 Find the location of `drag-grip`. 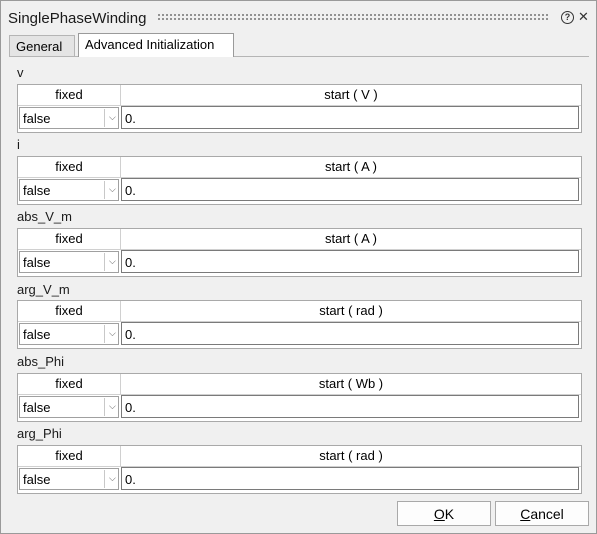

drag-grip is located at coordinates (353, 17).